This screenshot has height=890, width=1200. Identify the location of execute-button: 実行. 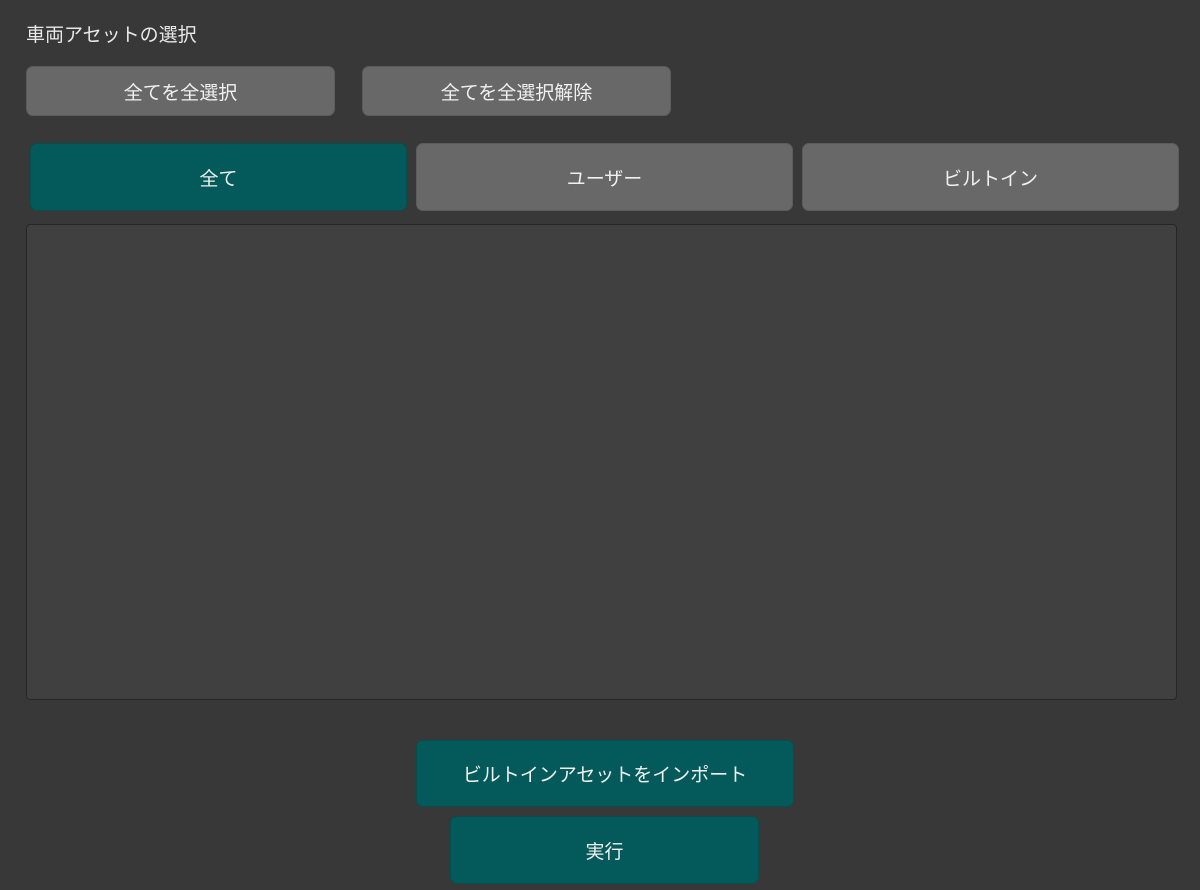
(604, 850).